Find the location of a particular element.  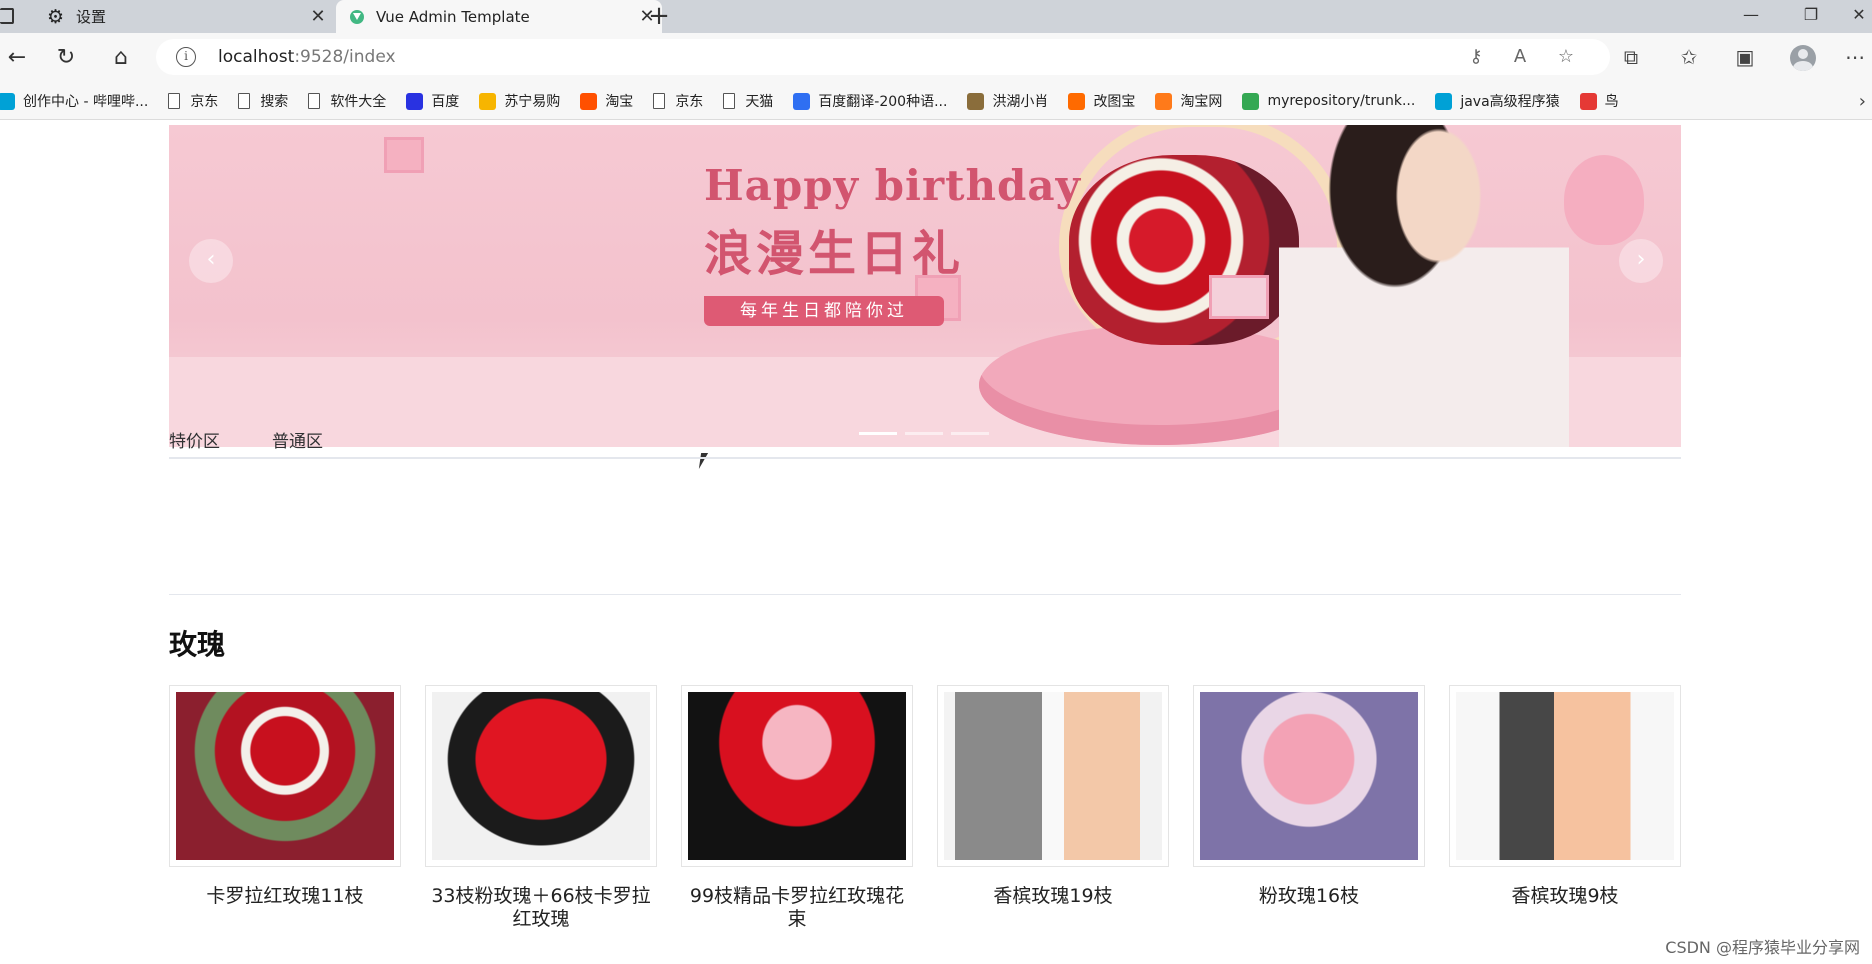

back-arrow-icon: ← is located at coordinates (17, 58).